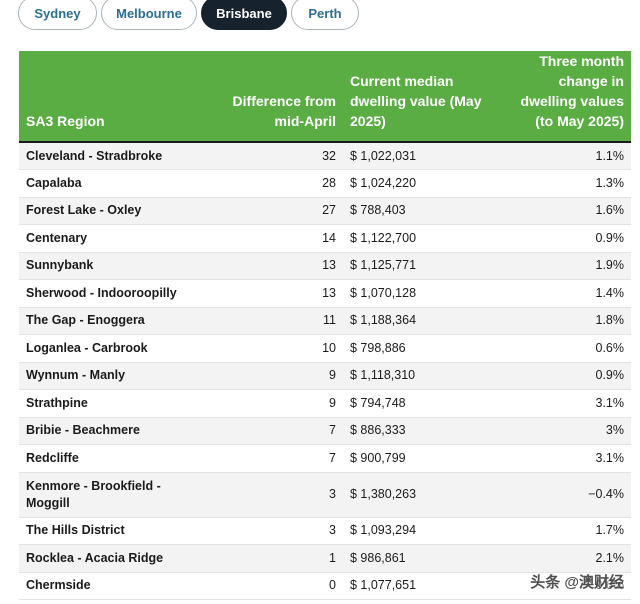 This screenshot has height=604, width=640. I want to click on difference-cell: 10, so click(271, 348).